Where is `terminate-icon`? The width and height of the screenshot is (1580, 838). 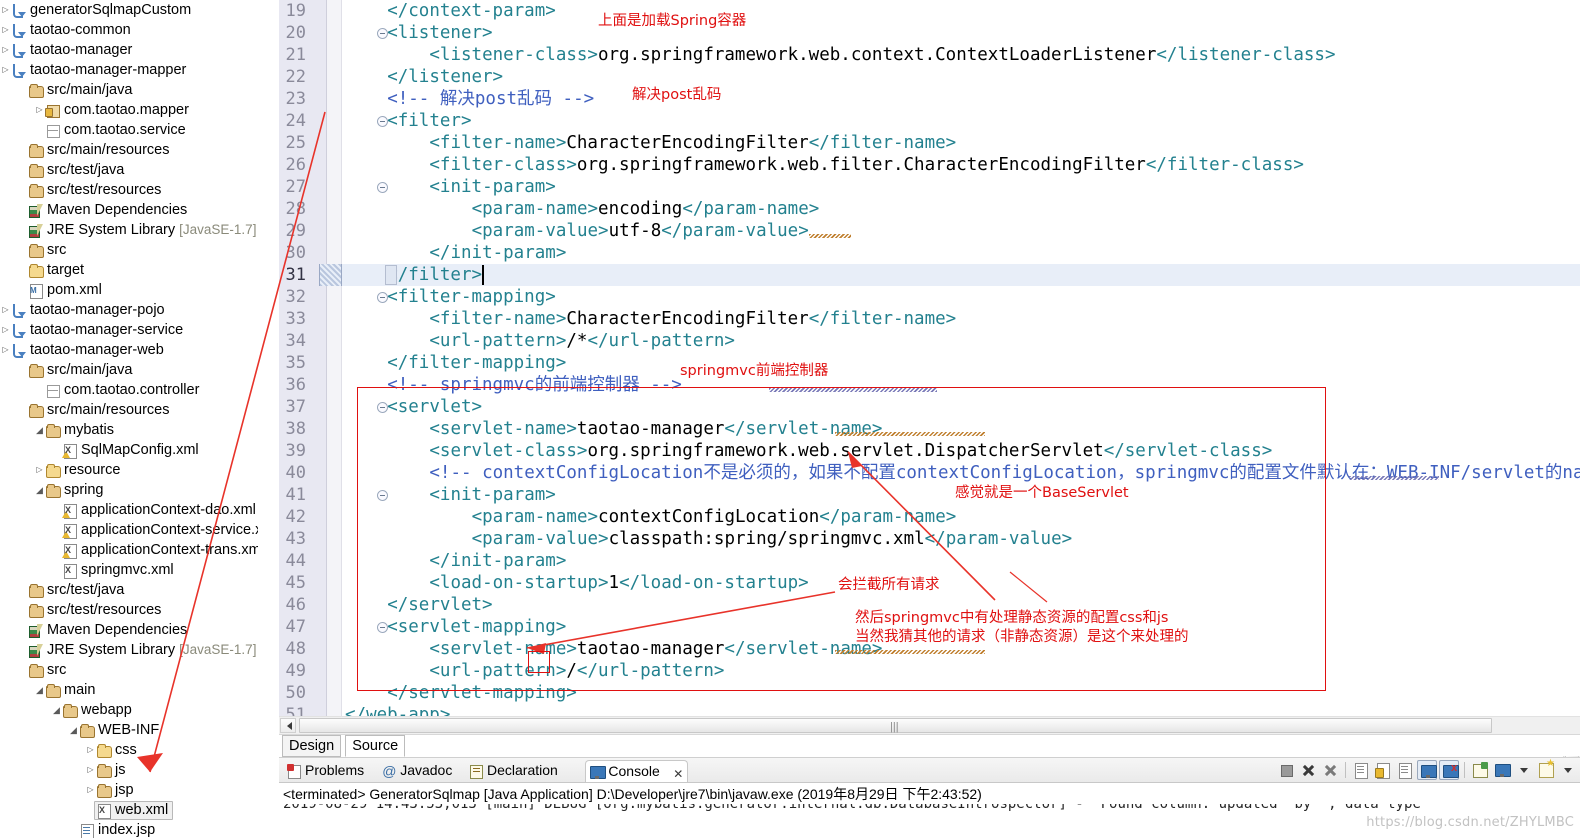 terminate-icon is located at coordinates (1286, 770).